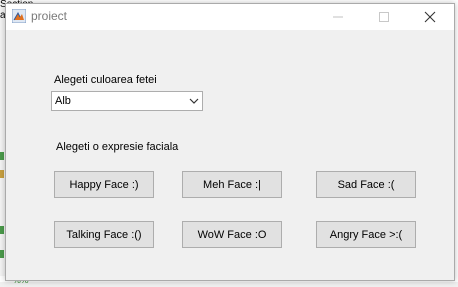  Describe the element at coordinates (63, 101) in the screenshot. I see `face-color-selected: Alb` at that location.